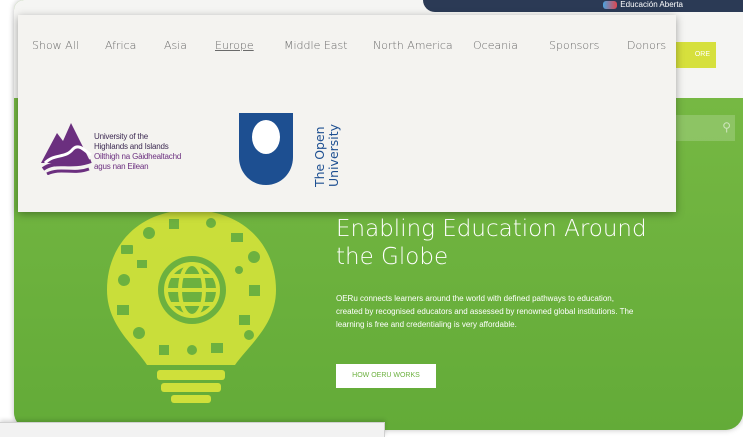 This screenshot has width=743, height=437. What do you see at coordinates (66, 149) in the screenshot?
I see `uhi-mountain-icon` at bounding box center [66, 149].